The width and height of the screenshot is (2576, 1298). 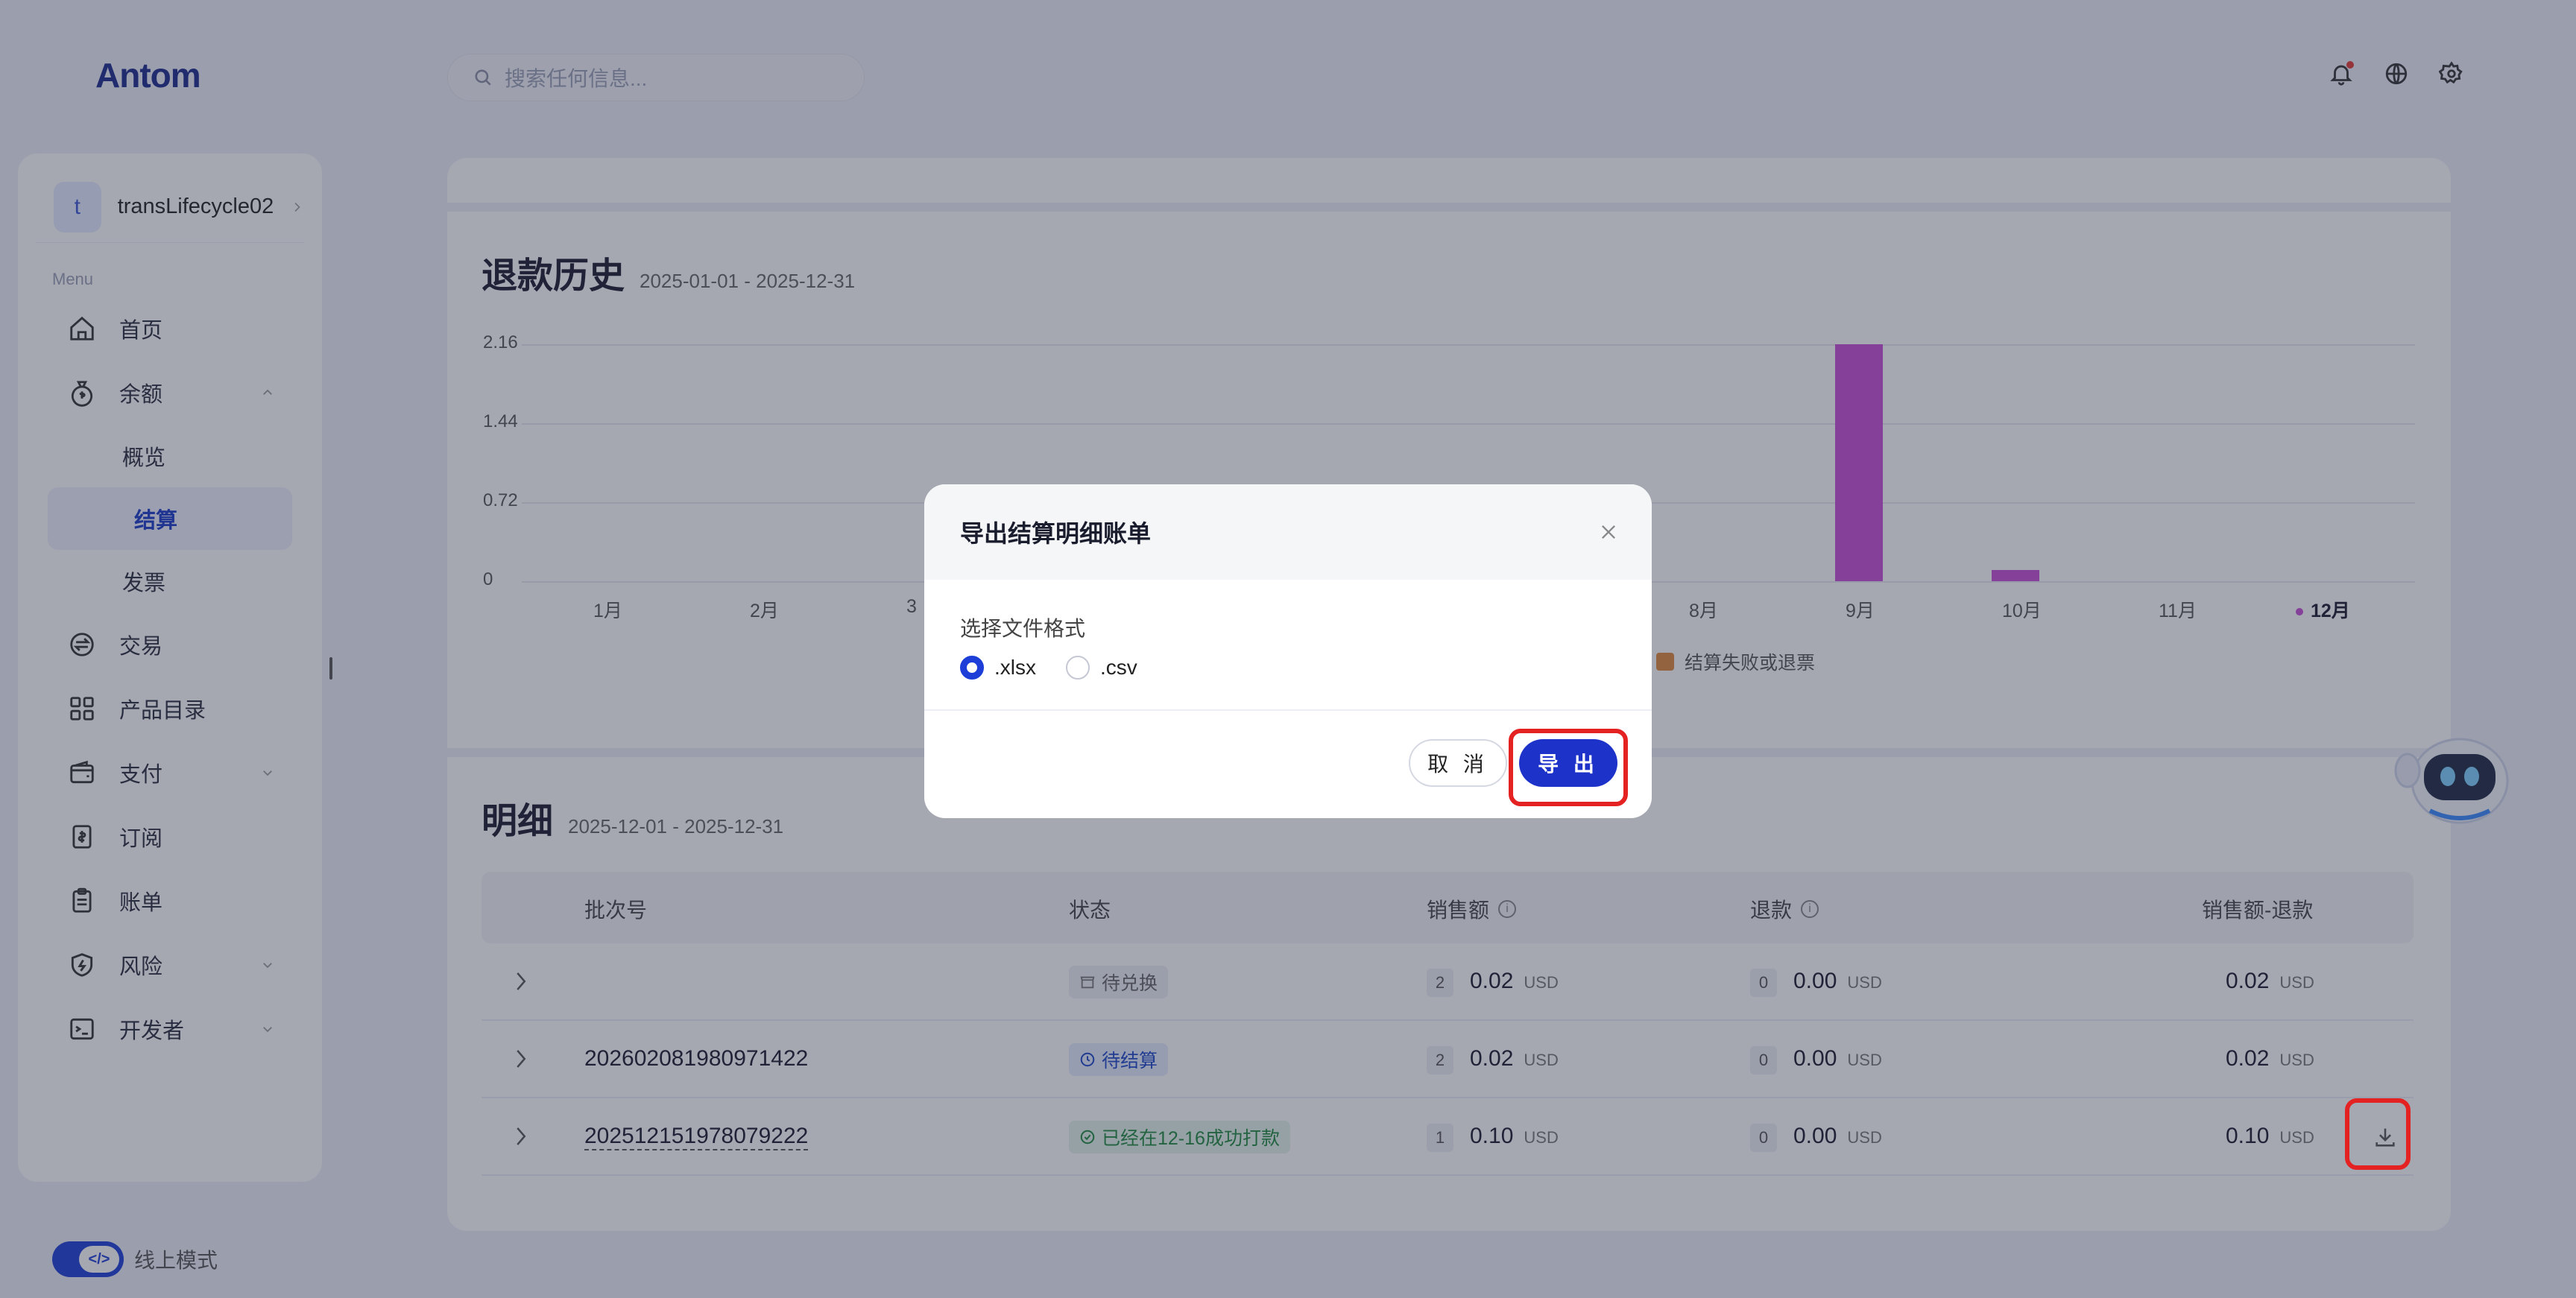 I want to click on radio-button-checked, so click(x=972, y=668).